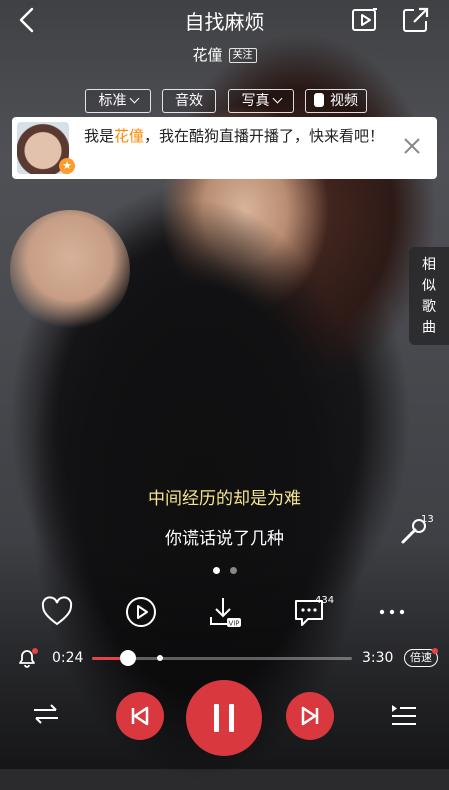 Image resolution: width=449 pixels, height=790 pixels. I want to click on share-icon, so click(416, 20).